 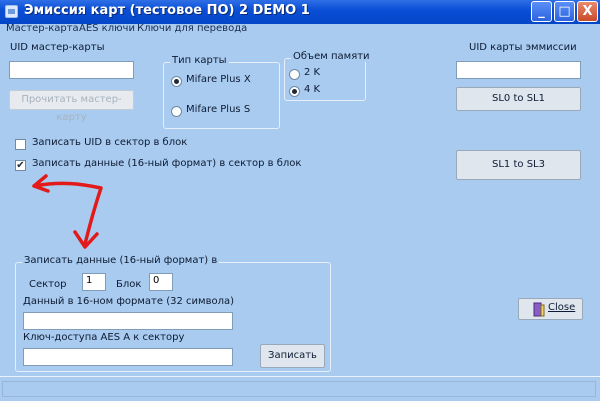 What do you see at coordinates (128, 301) in the screenshot?
I see `hex-data-label: Данный в 16-ном формате (32 символа)` at bounding box center [128, 301].